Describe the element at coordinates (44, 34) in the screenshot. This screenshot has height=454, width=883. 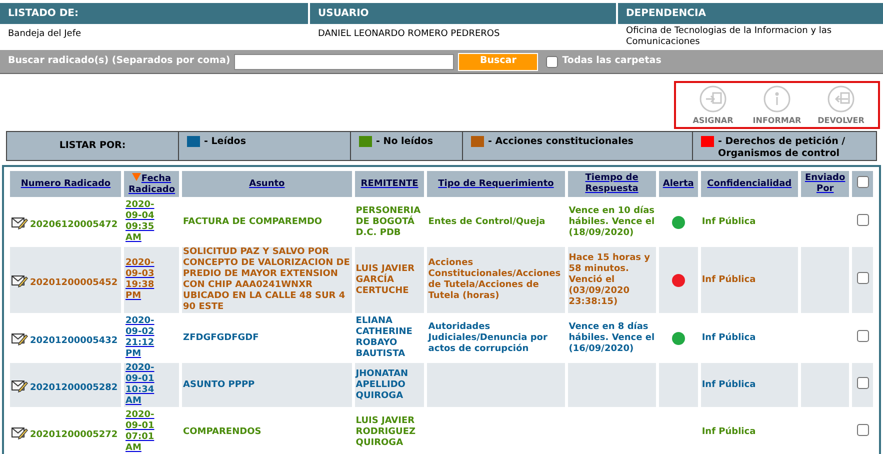
I see `header-value: Bandeja del Jefe` at that location.